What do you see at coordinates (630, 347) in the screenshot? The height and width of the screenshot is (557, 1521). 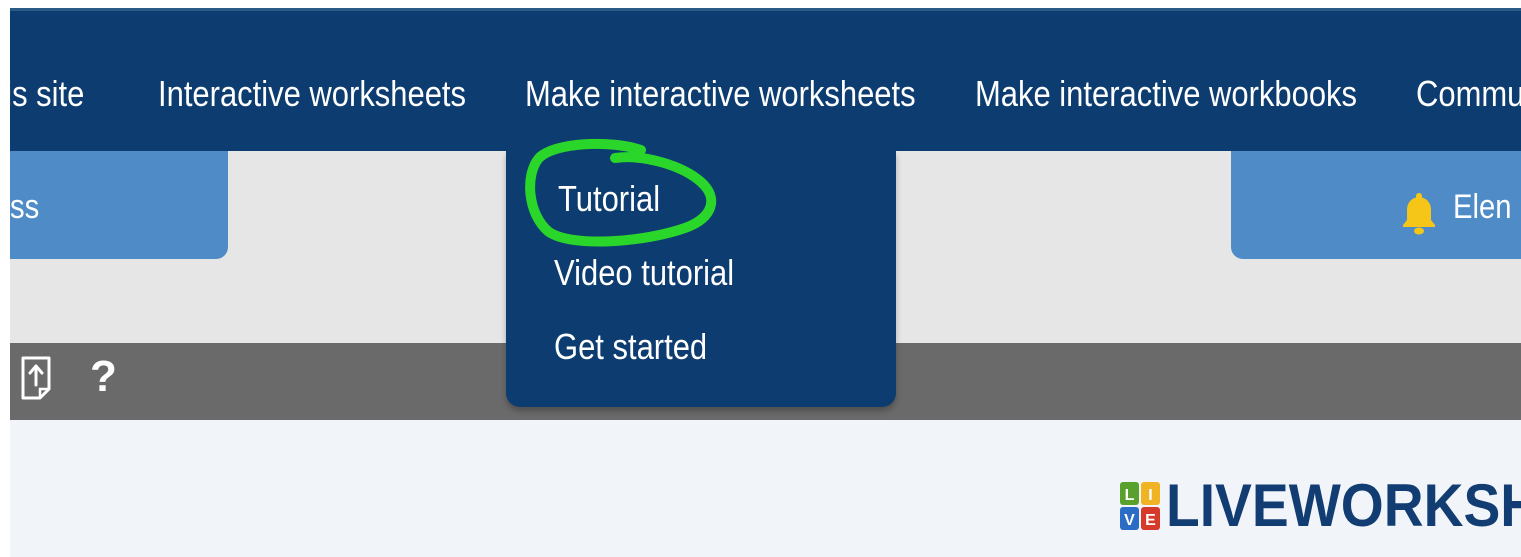 I see `dropdown-item-get-started: Get started` at bounding box center [630, 347].